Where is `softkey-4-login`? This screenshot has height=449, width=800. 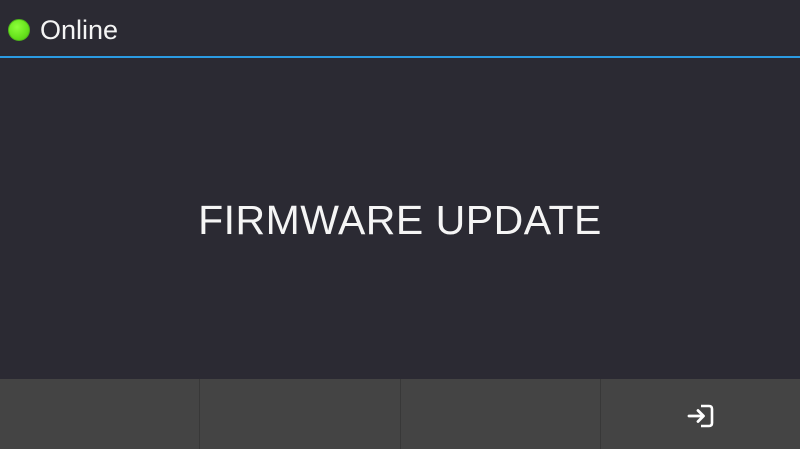
softkey-4-login is located at coordinates (700, 414).